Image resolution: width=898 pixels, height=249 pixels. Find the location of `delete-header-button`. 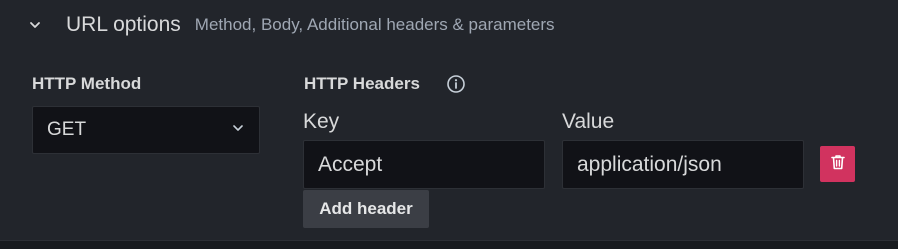

delete-header-button is located at coordinates (837, 164).